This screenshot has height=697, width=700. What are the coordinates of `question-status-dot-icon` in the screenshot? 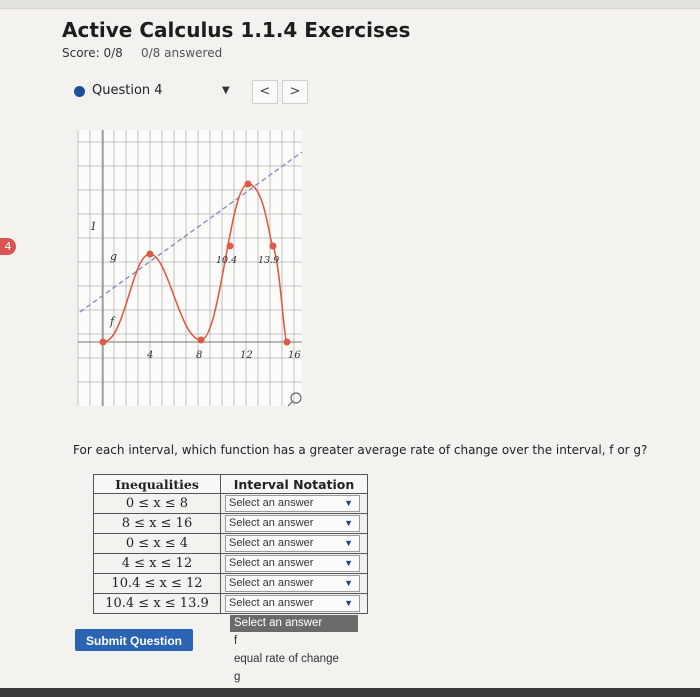 It's located at (79, 91).